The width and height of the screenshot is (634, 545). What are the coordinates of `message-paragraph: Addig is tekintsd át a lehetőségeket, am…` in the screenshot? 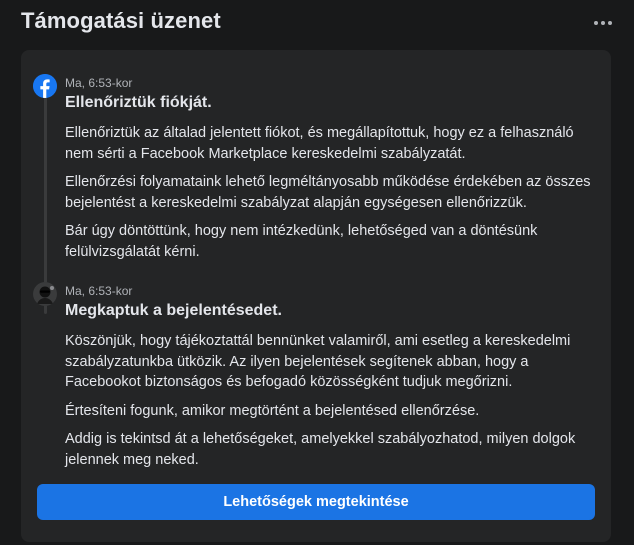 It's located at (320, 449).